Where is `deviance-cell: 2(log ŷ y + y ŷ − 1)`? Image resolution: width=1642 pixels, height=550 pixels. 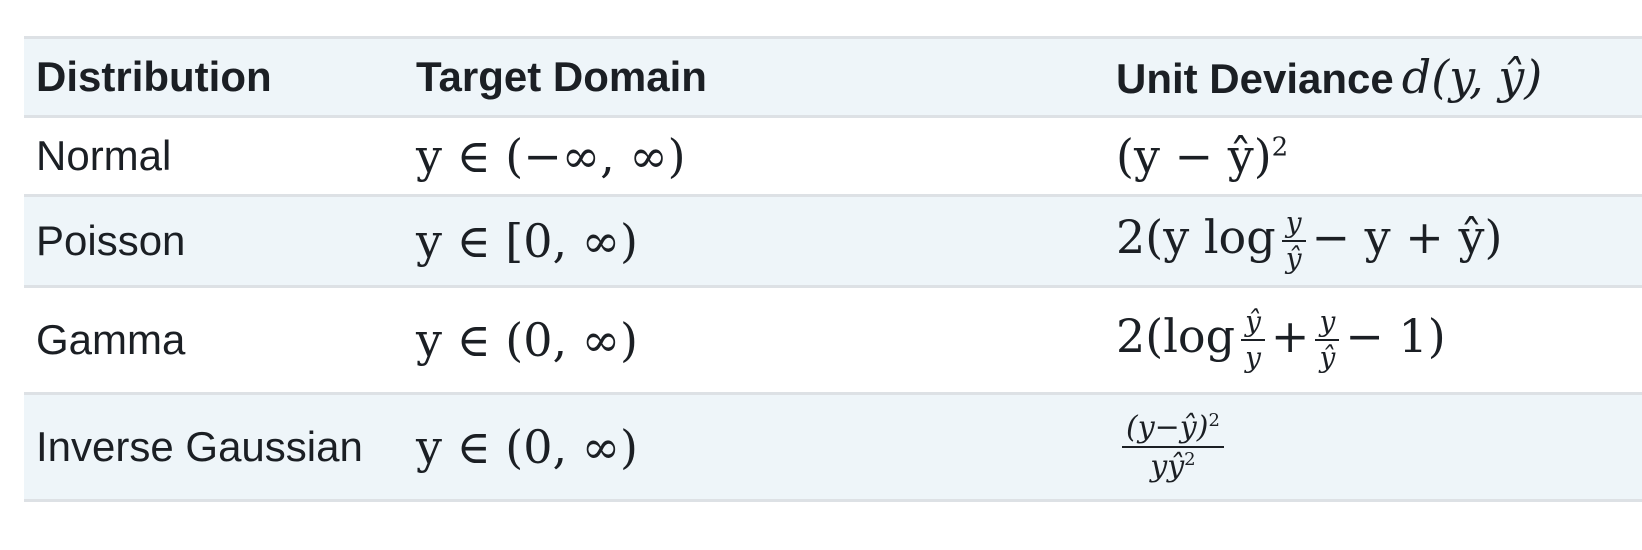
deviance-cell: 2(log ŷ y + y ŷ − 1) is located at coordinates (1373, 340).